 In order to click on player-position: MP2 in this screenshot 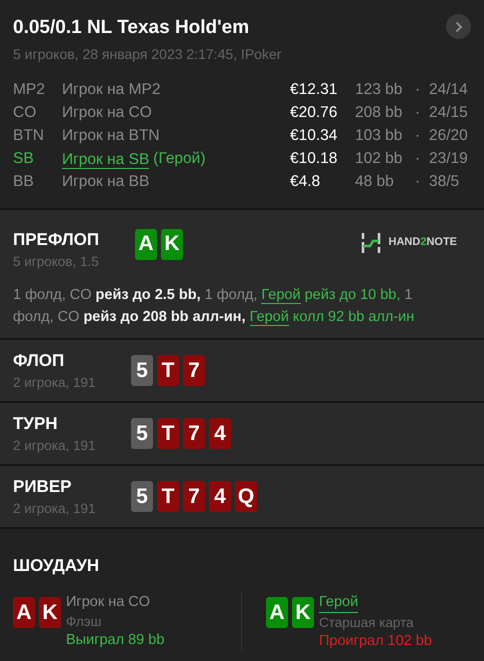, I will do `click(29, 90)`.